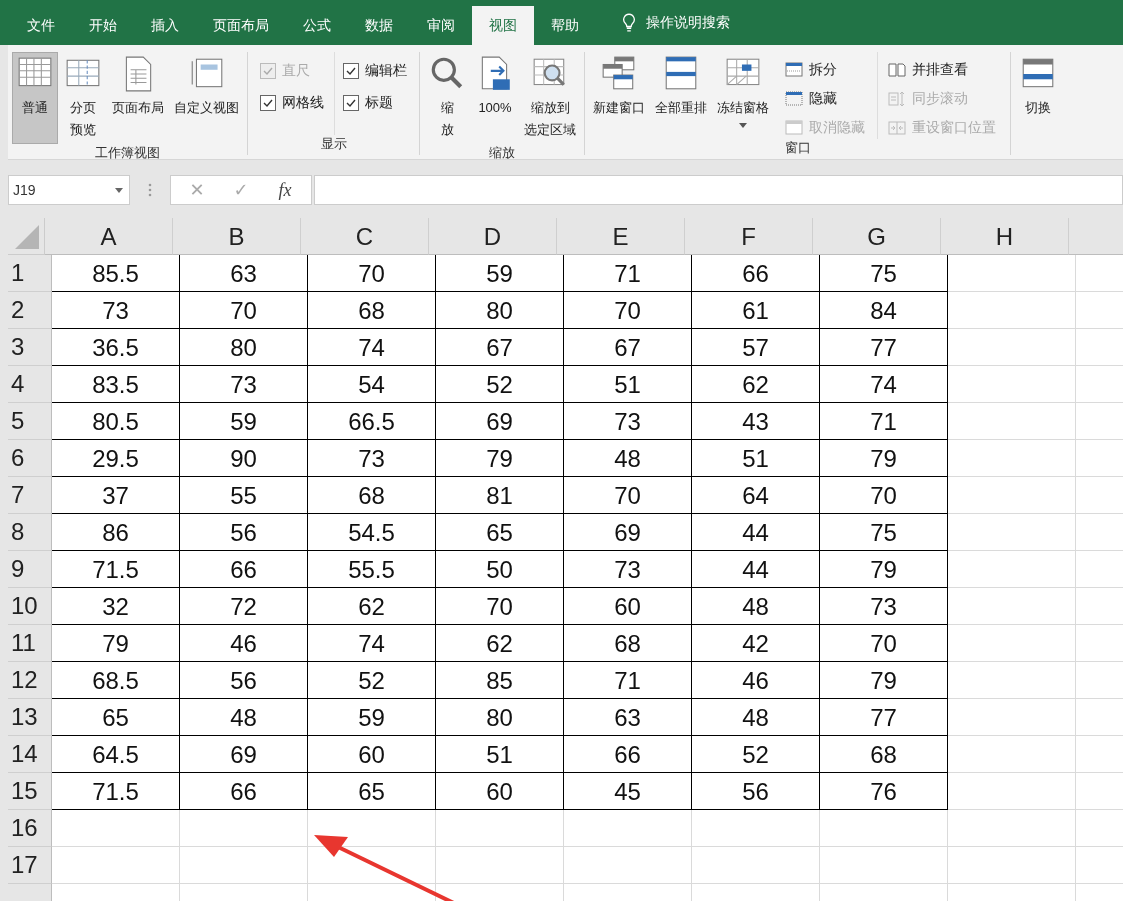 The image size is (1123, 901). Describe the element at coordinates (83, 98) in the screenshot. I see `ribbon-button: 分页 预览` at that location.